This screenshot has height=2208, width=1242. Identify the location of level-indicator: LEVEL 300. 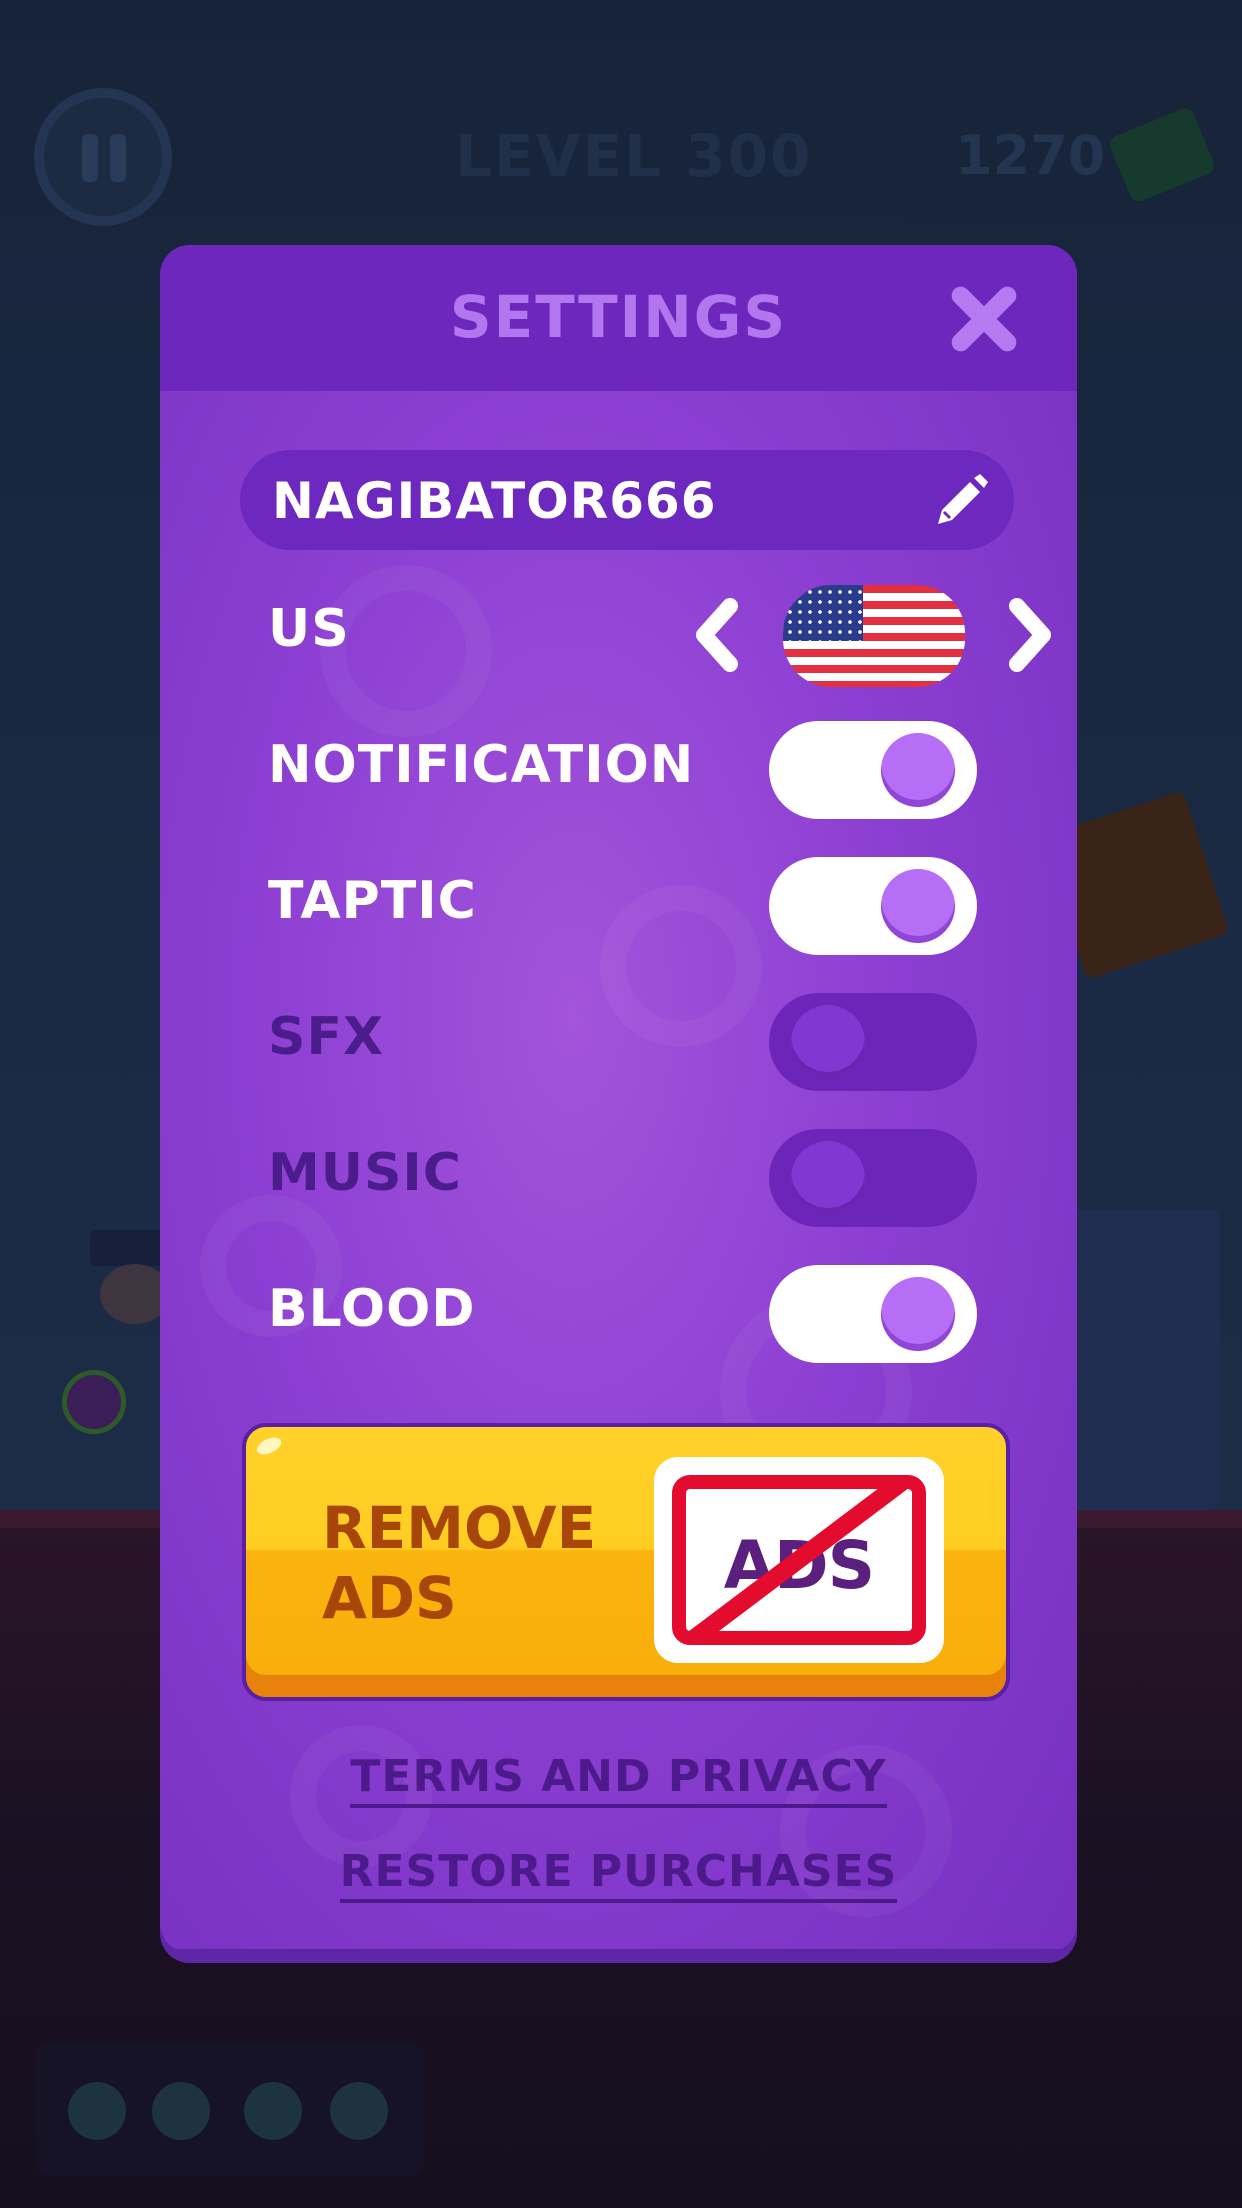
(634, 156).